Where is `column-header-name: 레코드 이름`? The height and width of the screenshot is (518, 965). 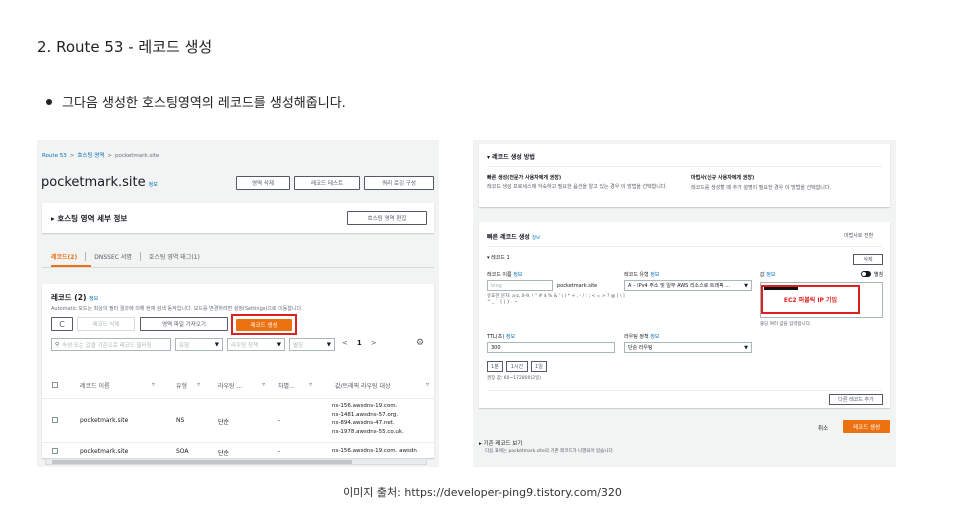 column-header-name: 레코드 이름 is located at coordinates (95, 385).